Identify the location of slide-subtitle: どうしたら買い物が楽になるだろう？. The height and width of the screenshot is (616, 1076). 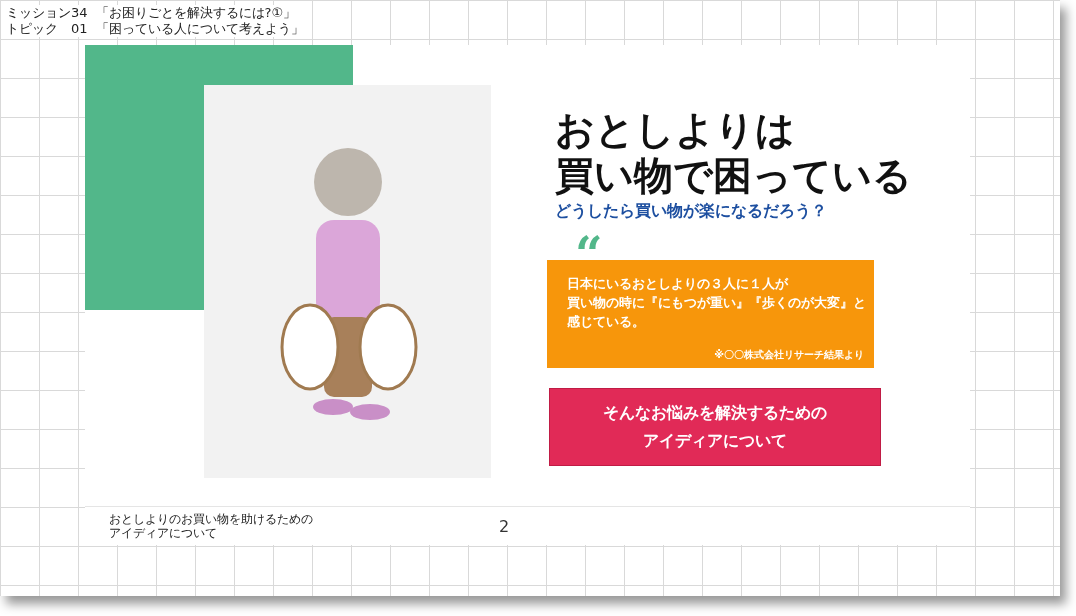
(691, 211).